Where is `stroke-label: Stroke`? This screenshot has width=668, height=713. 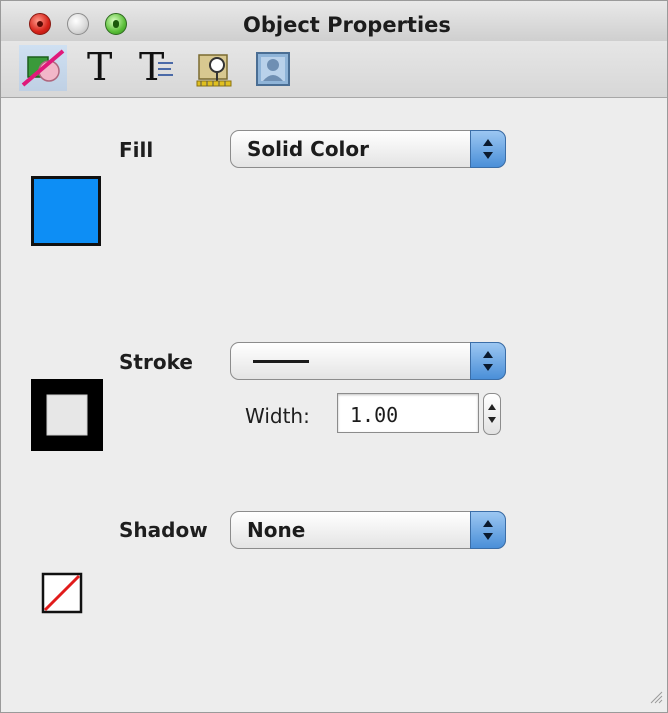 stroke-label: Stroke is located at coordinates (156, 362).